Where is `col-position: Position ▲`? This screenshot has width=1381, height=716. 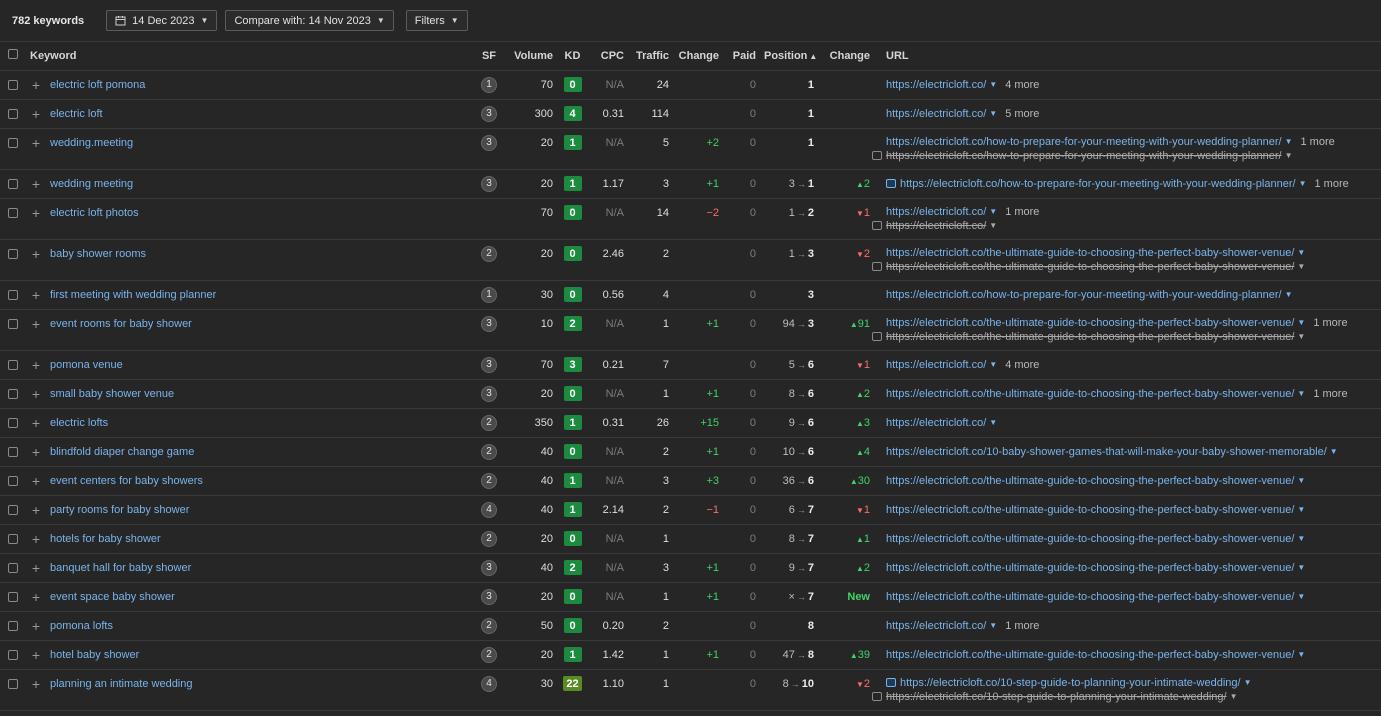
col-position: Position ▲ is located at coordinates (789, 56).